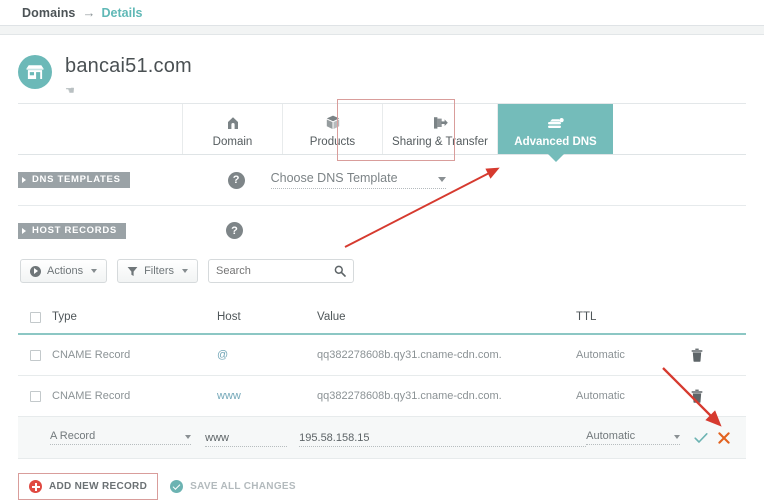 This screenshot has width=764, height=500. I want to click on tab-products: Products, so click(333, 129).